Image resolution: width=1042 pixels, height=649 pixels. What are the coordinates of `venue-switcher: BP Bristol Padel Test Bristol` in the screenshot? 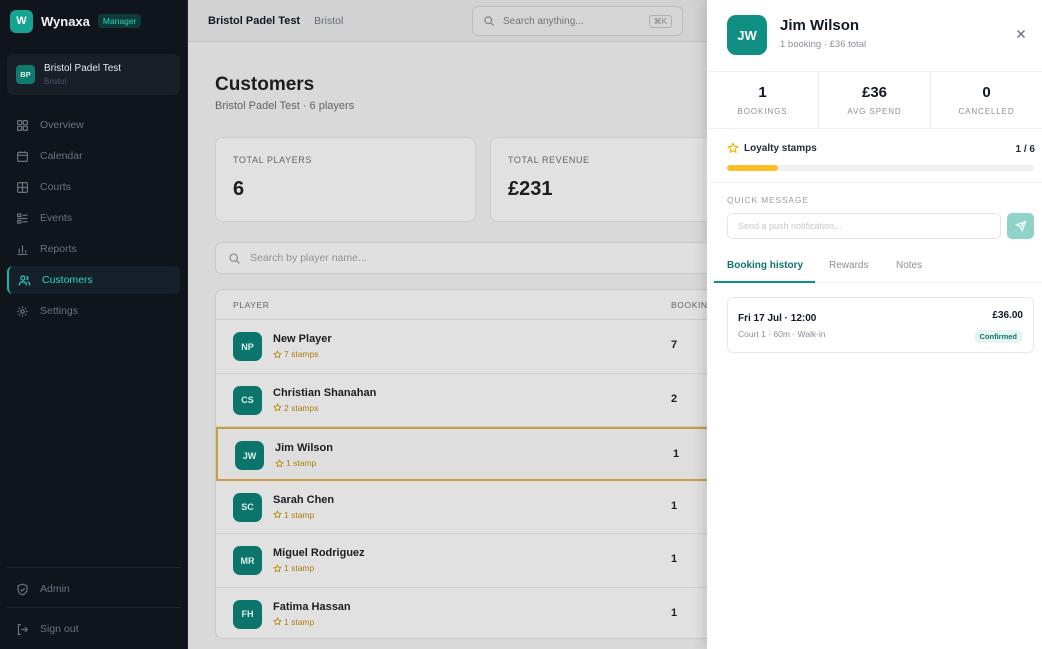 It's located at (93, 74).